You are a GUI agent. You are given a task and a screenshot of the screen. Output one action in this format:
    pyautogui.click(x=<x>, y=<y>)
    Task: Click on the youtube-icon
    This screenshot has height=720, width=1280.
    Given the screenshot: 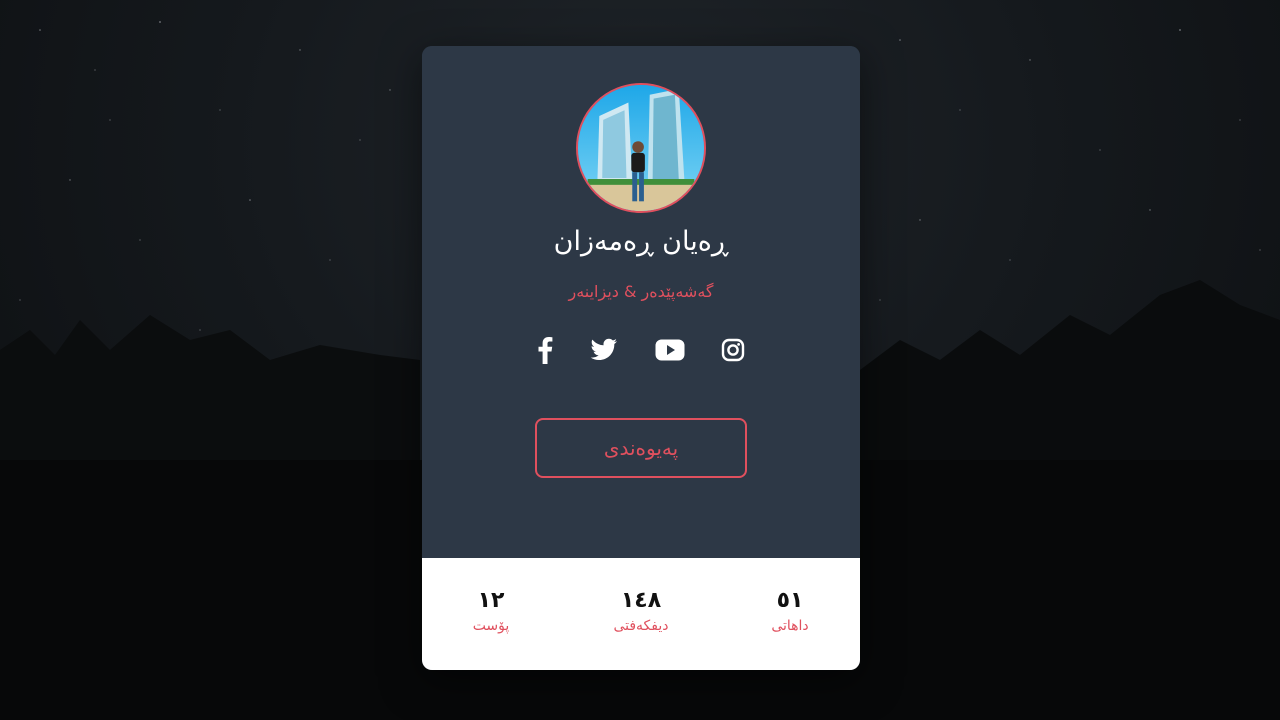 What is the action you would take?
    pyautogui.click(x=670, y=350)
    